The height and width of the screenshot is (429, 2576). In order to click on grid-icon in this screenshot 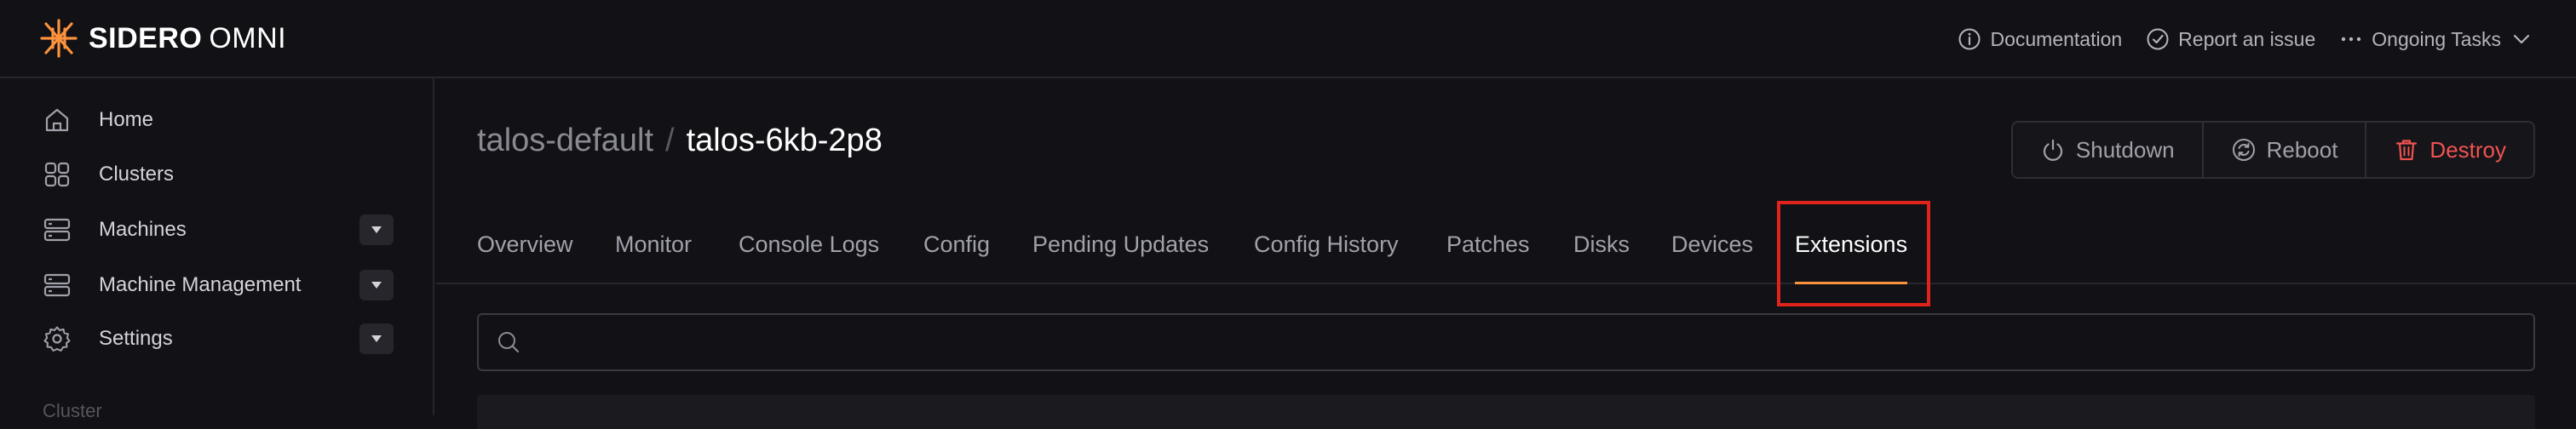, I will do `click(57, 174)`.